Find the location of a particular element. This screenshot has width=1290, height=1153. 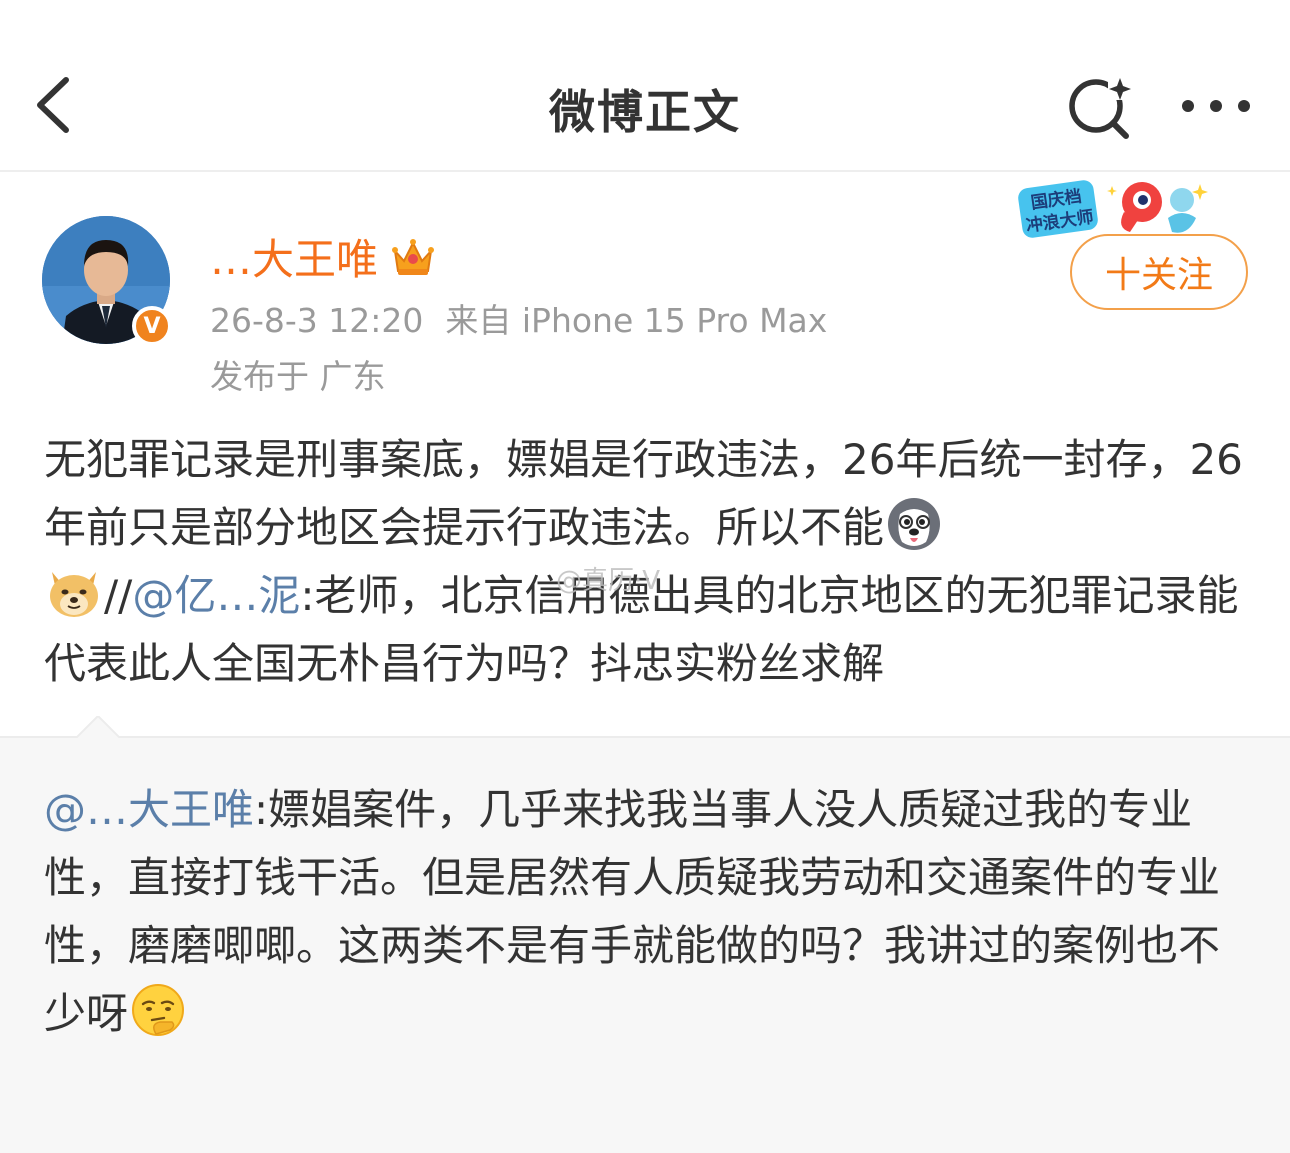

post-meta: 26-8-3 12:20 来自 iPhone 15 Pro Max is located at coordinates (518, 318).